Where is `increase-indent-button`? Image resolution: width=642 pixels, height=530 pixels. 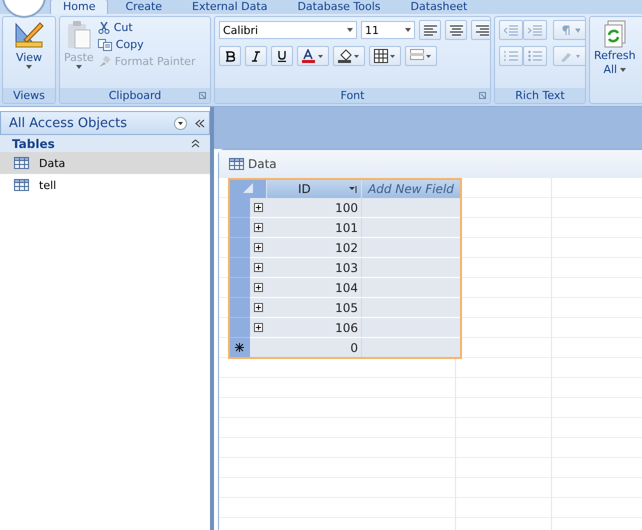
increase-indent-button is located at coordinates (535, 30).